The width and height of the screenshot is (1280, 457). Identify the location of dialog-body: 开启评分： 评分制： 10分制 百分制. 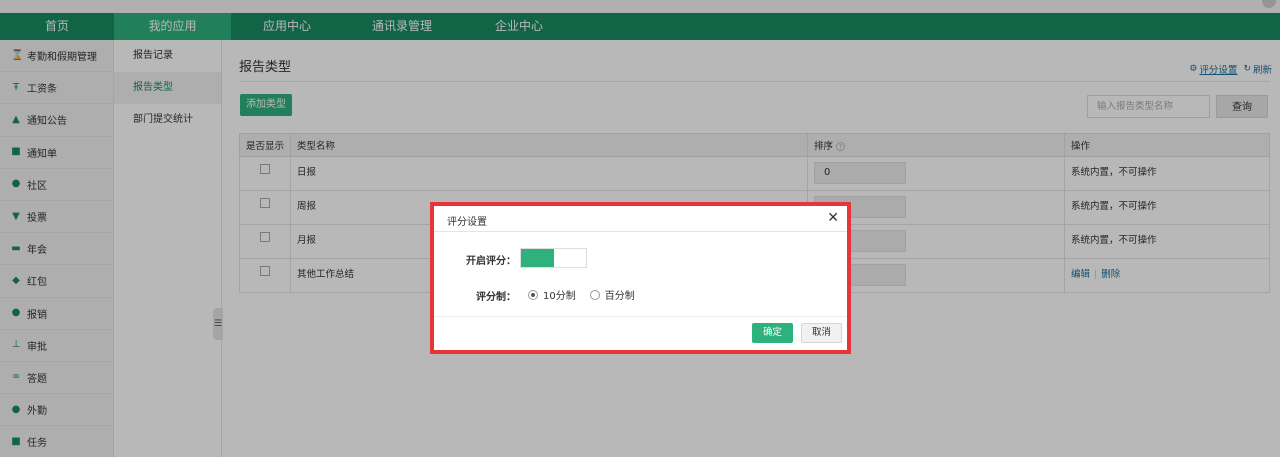
(640, 274).